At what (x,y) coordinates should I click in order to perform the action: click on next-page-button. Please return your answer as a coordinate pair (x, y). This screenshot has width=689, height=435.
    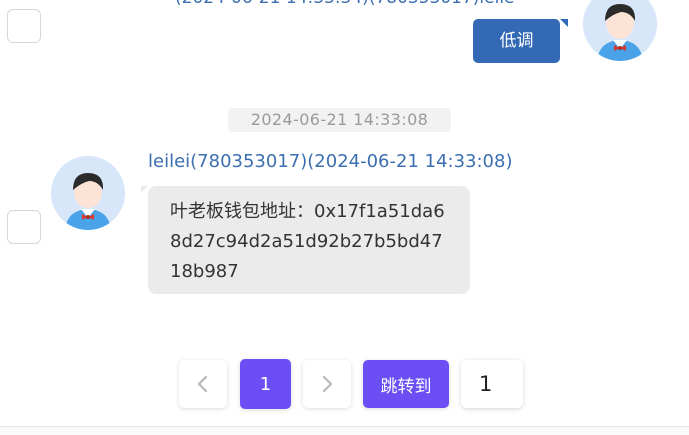
    Looking at the image, I should click on (327, 384).